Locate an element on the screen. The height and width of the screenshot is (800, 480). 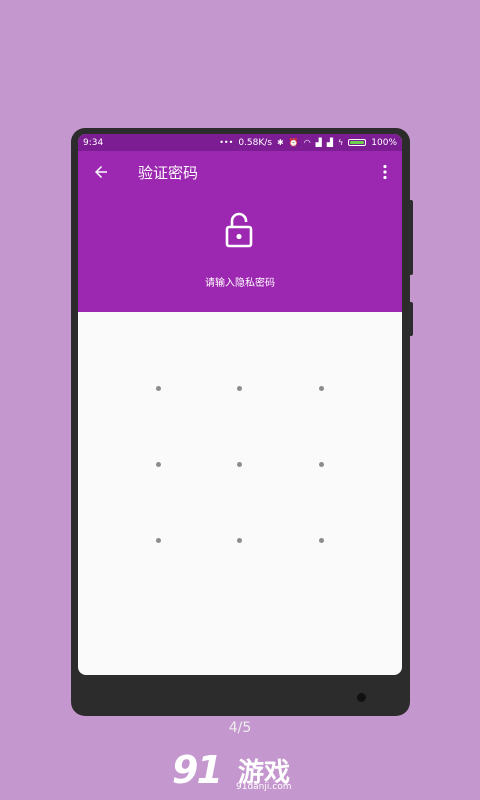
network-speed: 0.58K/s is located at coordinates (255, 142).